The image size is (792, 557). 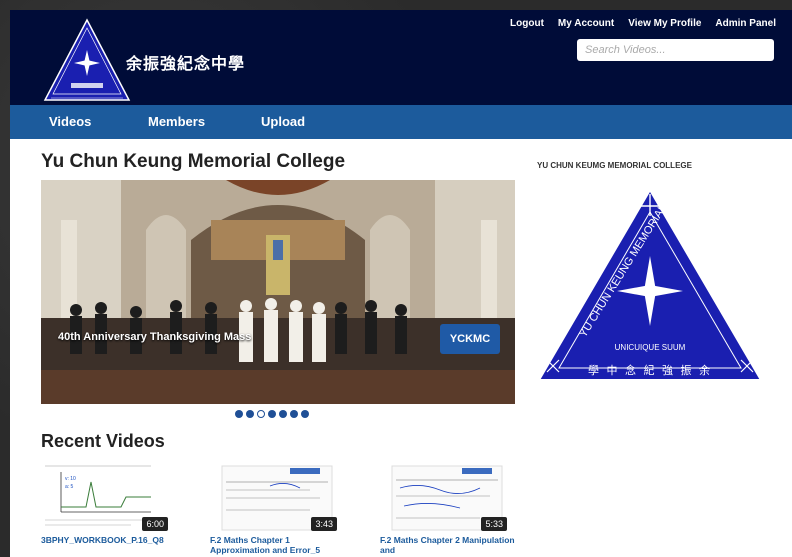 What do you see at coordinates (650, 370) in the screenshot?
I see `crest-chinese: 學 中 念 紀 強 振 余` at bounding box center [650, 370].